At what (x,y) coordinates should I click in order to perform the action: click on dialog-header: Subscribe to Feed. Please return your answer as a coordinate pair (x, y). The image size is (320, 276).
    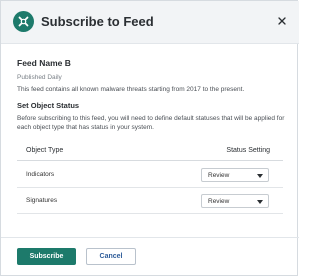
    Looking at the image, I should click on (150, 22).